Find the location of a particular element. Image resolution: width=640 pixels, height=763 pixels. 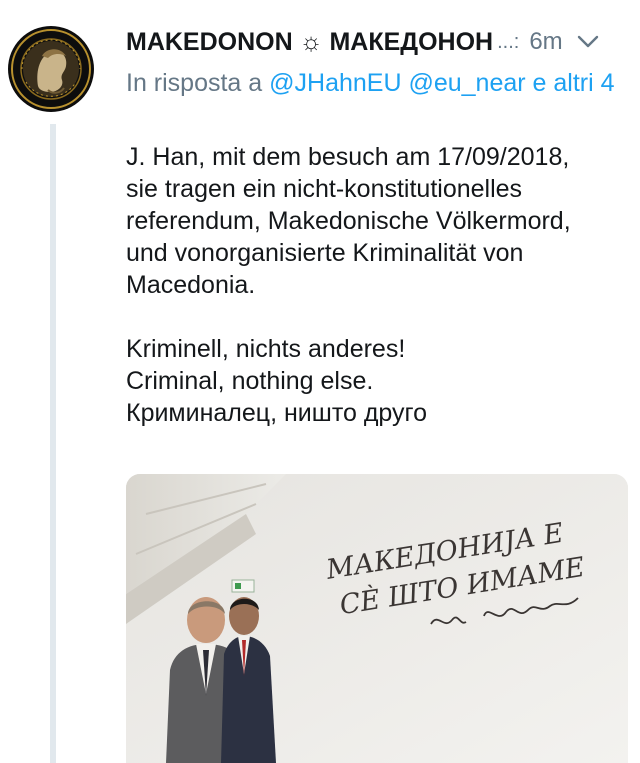

mention-link: @eu_near is located at coordinates (466, 83).